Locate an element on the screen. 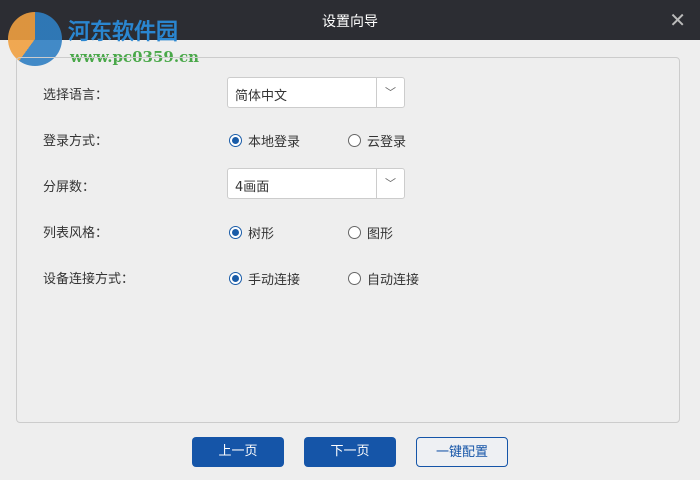 Image resolution: width=700 pixels, height=480 pixels. radio-label: 自动连接 is located at coordinates (393, 280).